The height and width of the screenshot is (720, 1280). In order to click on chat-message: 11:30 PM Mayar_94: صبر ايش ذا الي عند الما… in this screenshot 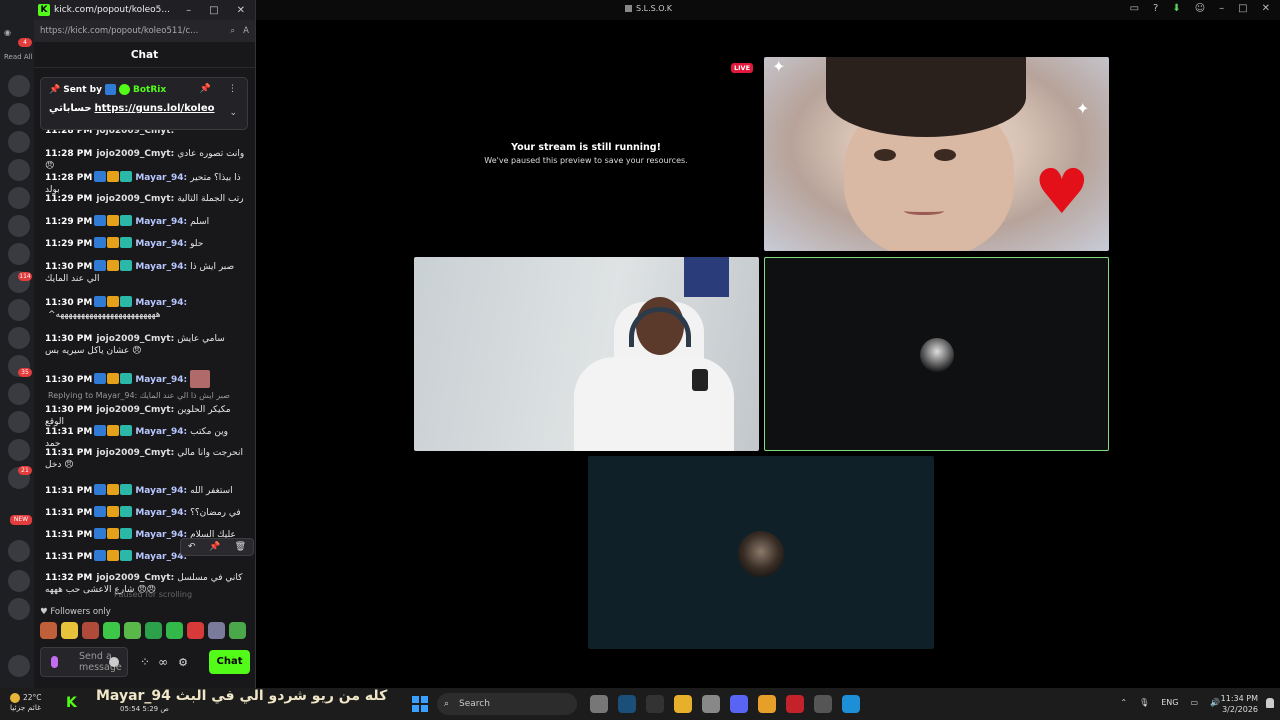, I will do `click(145, 272)`.